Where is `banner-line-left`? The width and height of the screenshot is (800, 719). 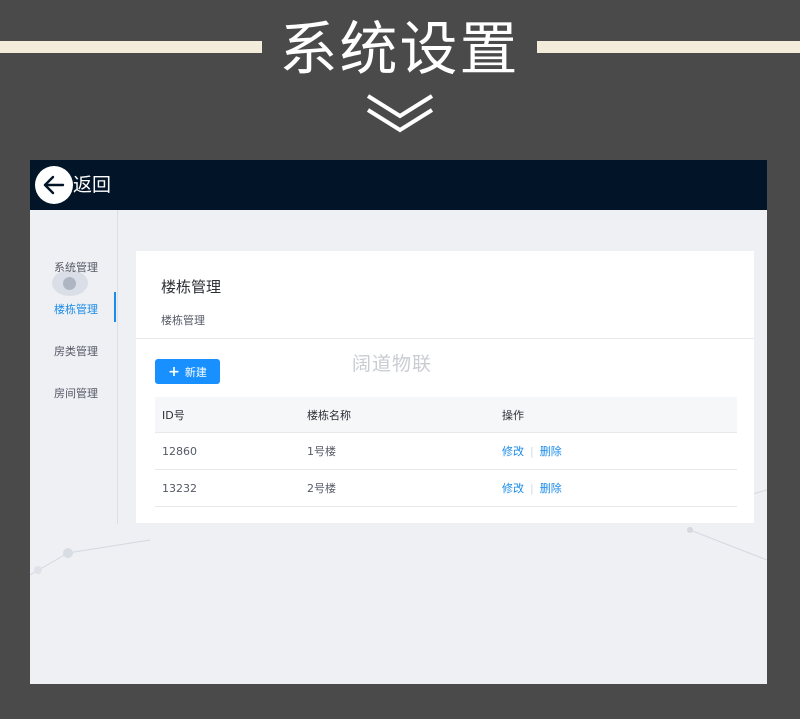
banner-line-left is located at coordinates (131, 47).